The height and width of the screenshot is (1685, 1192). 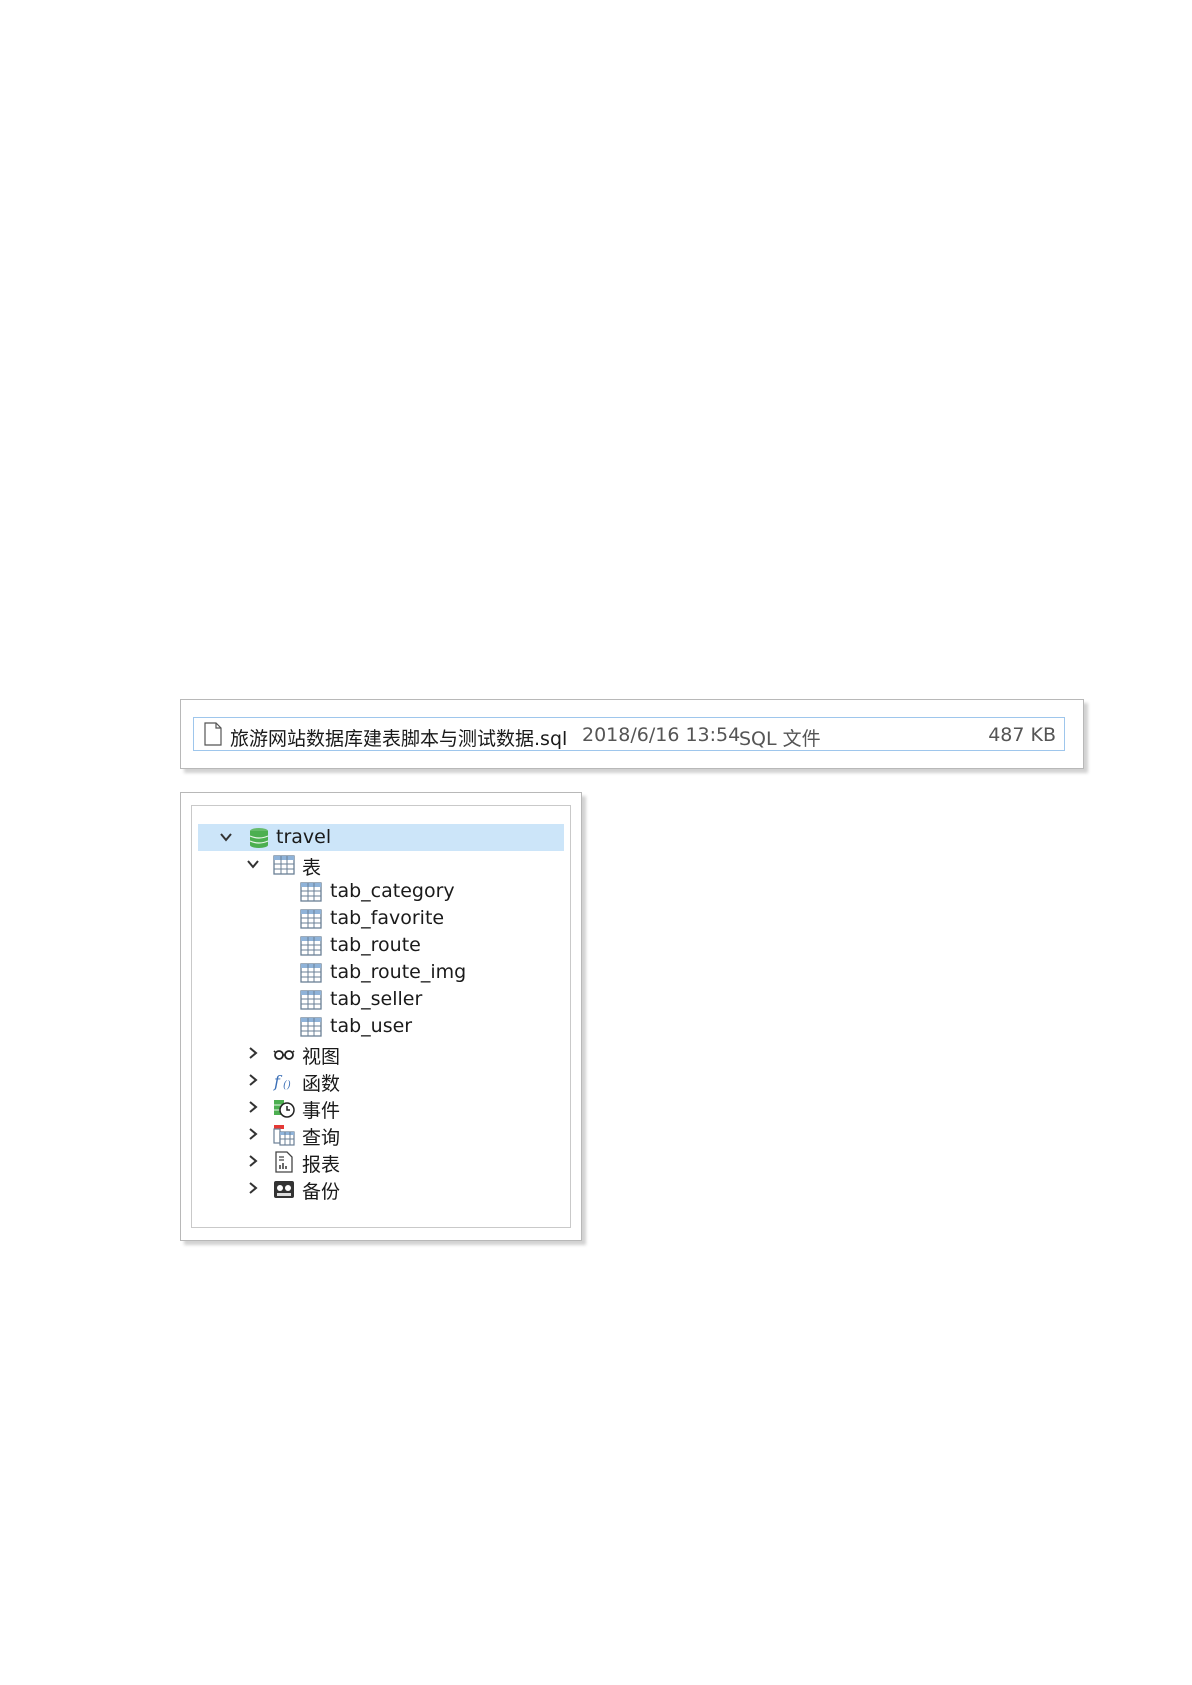 I want to click on tree-node-reports: 报表, so click(x=381, y=1162).